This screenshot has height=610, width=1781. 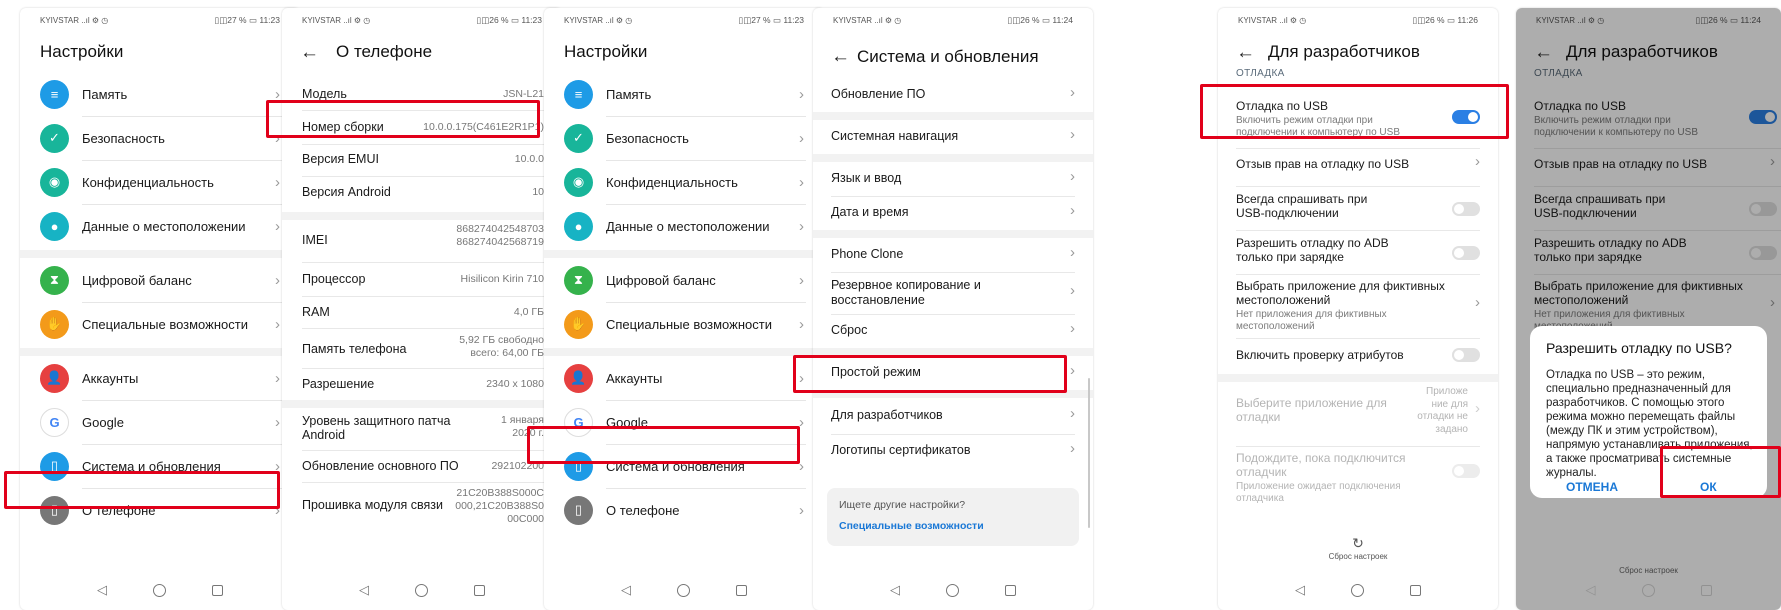 What do you see at coordinates (1358, 20) in the screenshot?
I see `status-bar: KYIVSTAR ..ıl ⚙ ◷ ▯◫26 % ▭ 11:26` at bounding box center [1358, 20].